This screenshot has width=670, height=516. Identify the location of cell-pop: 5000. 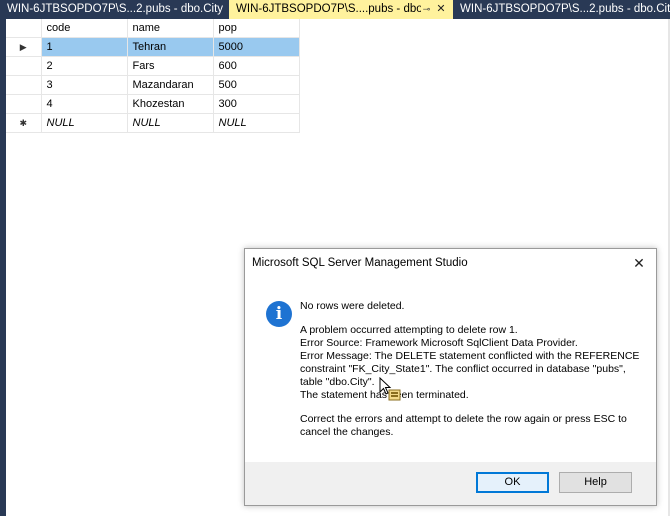
(256, 47).